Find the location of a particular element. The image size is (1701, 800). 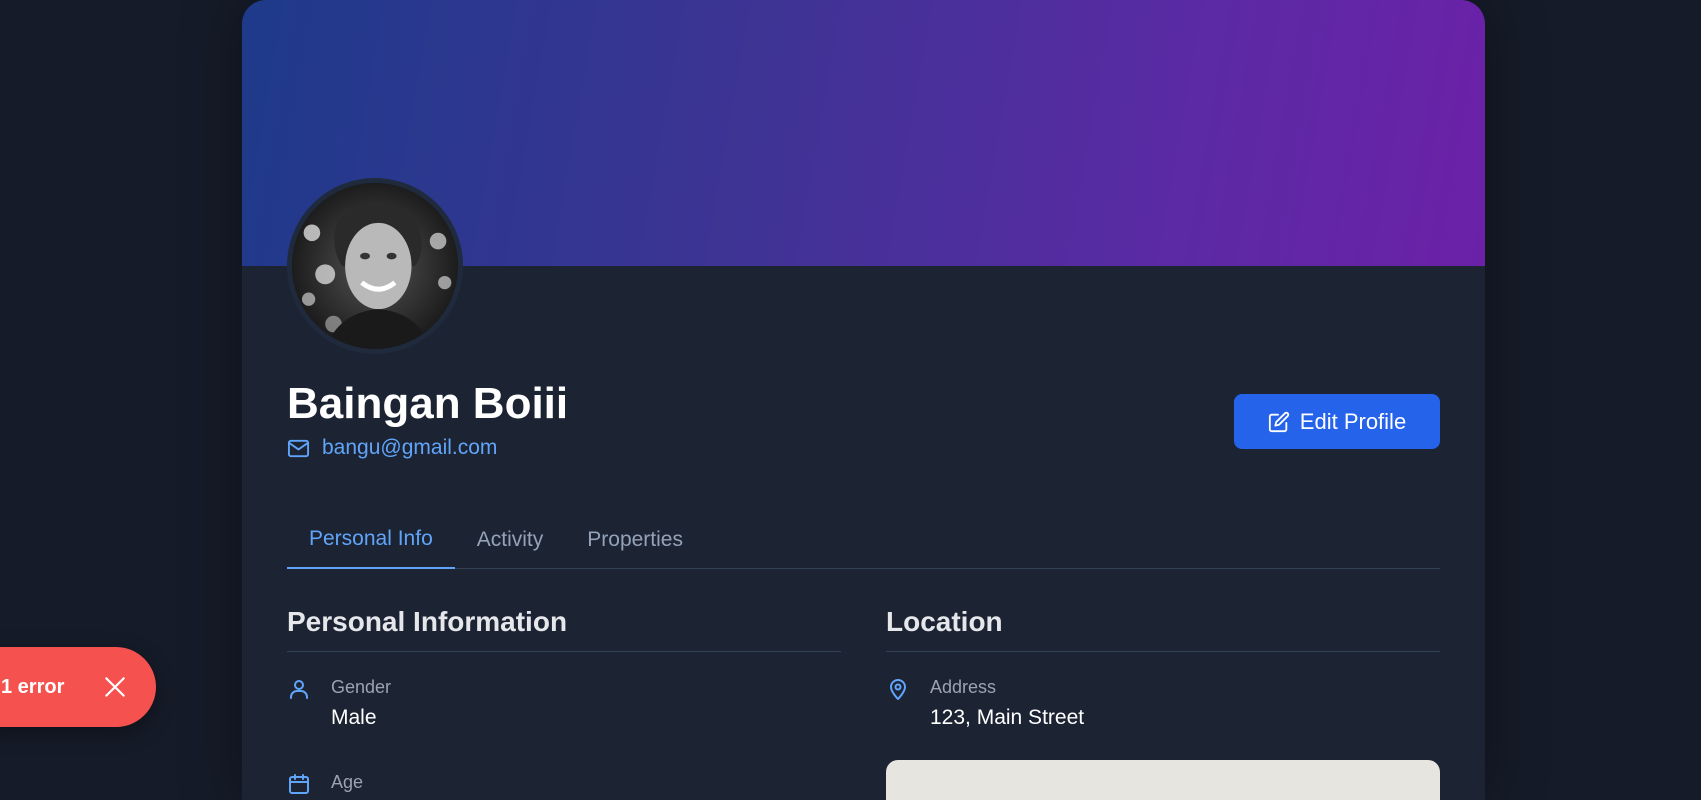

edit-icon is located at coordinates (1278, 421).